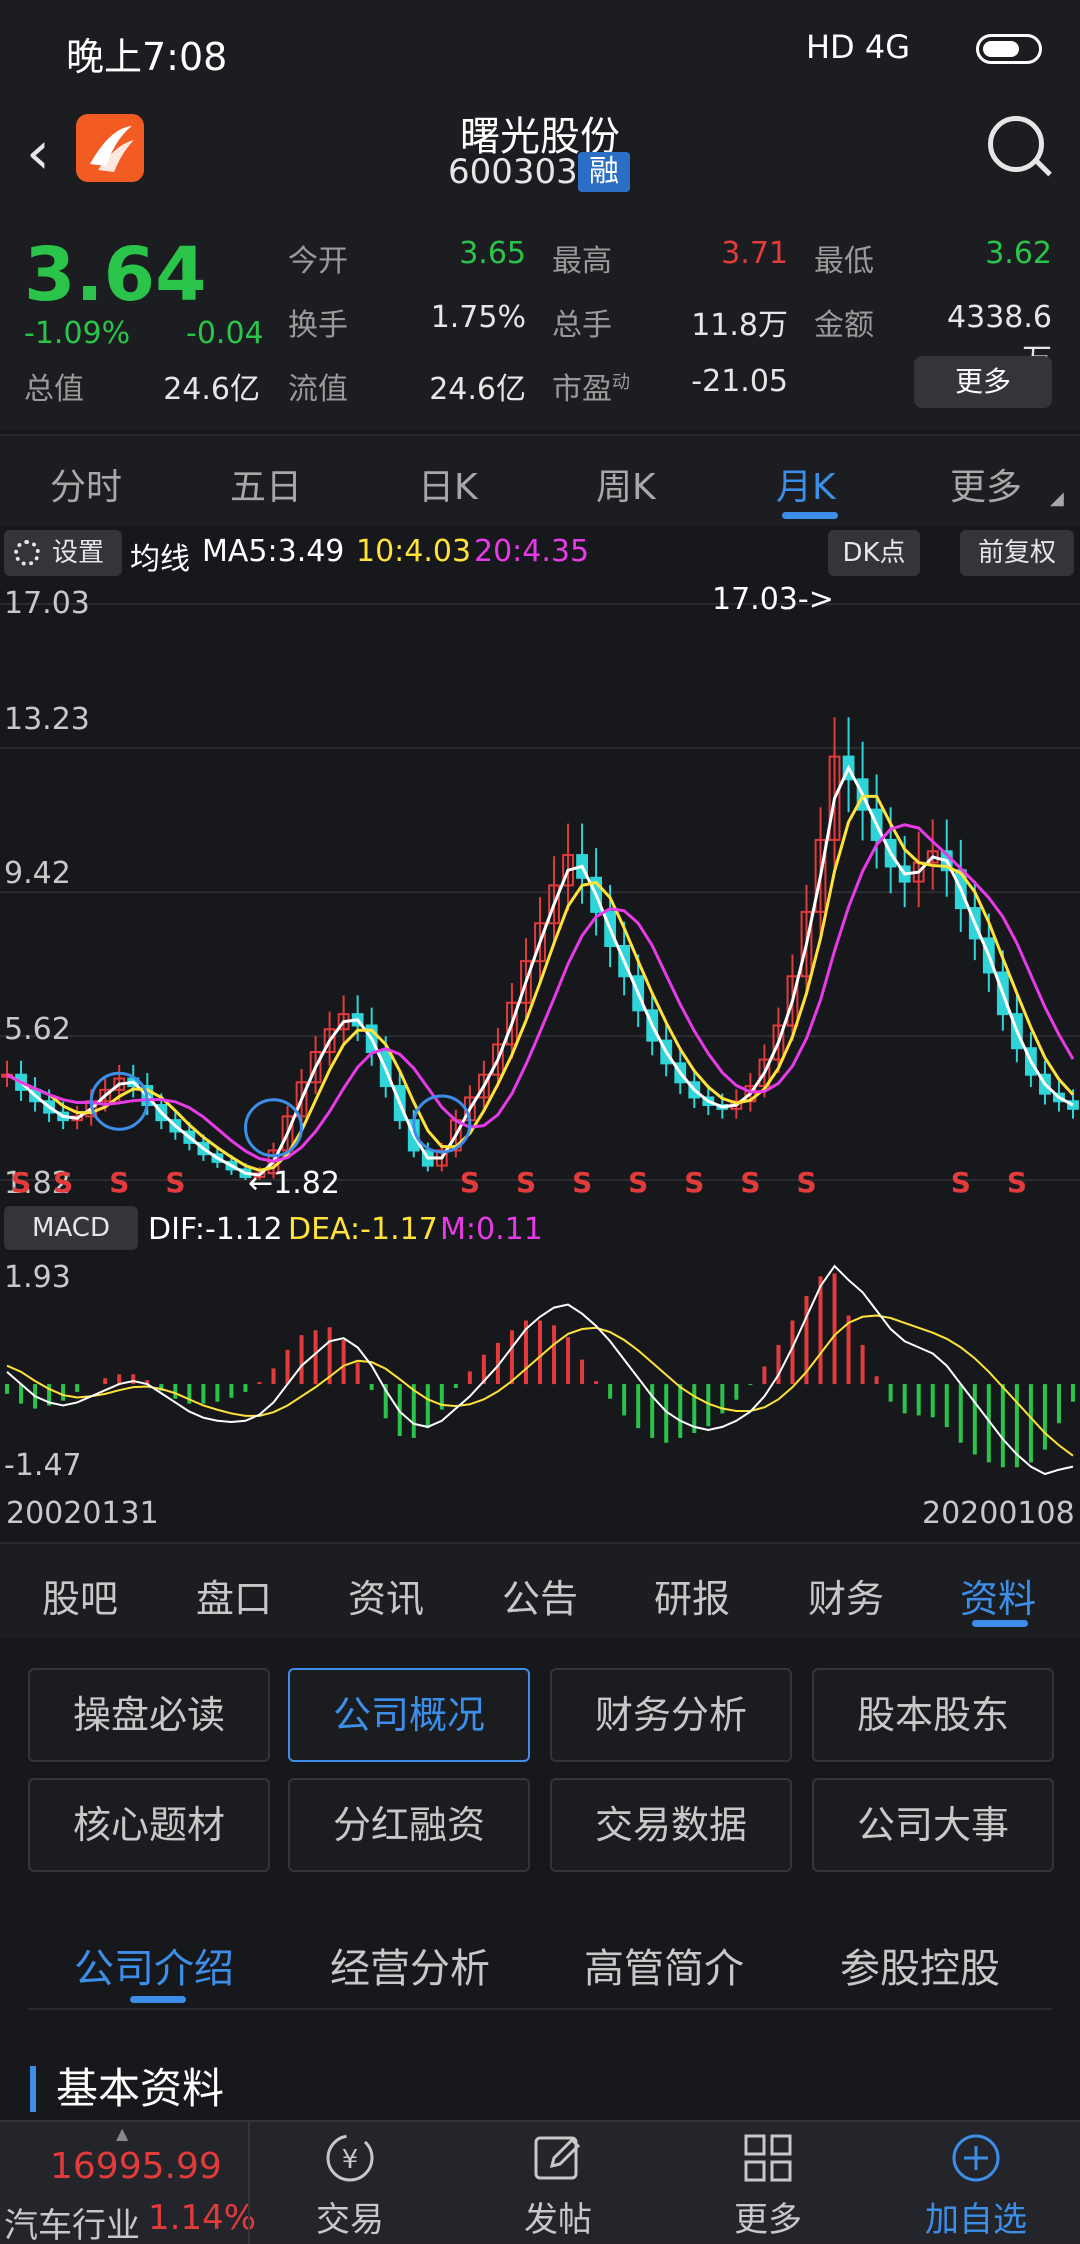 Image resolution: width=1080 pixels, height=2244 pixels. I want to click on ma-label: 均线, so click(160, 559).